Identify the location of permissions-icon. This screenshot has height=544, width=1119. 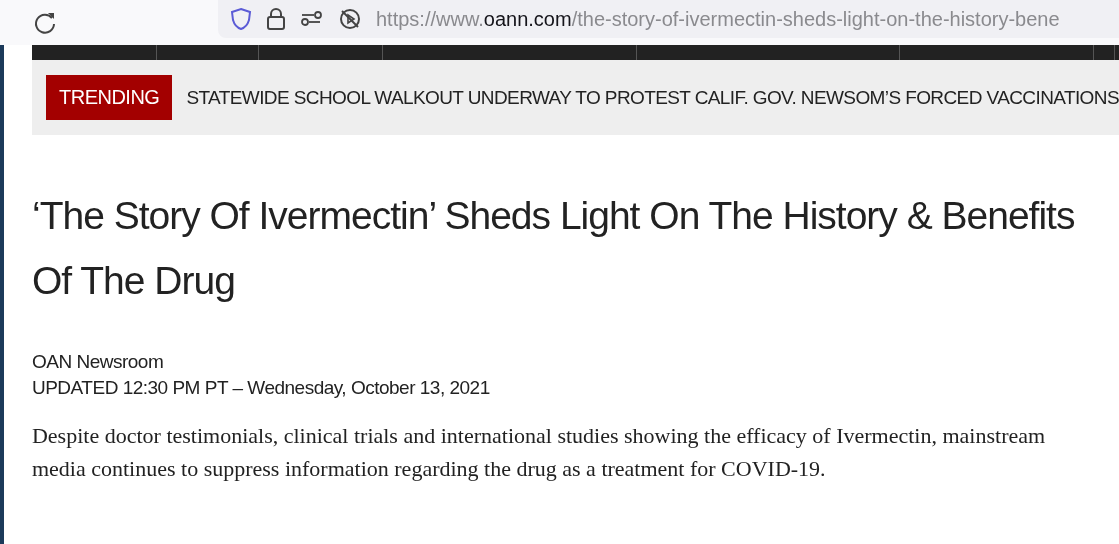
(312, 19).